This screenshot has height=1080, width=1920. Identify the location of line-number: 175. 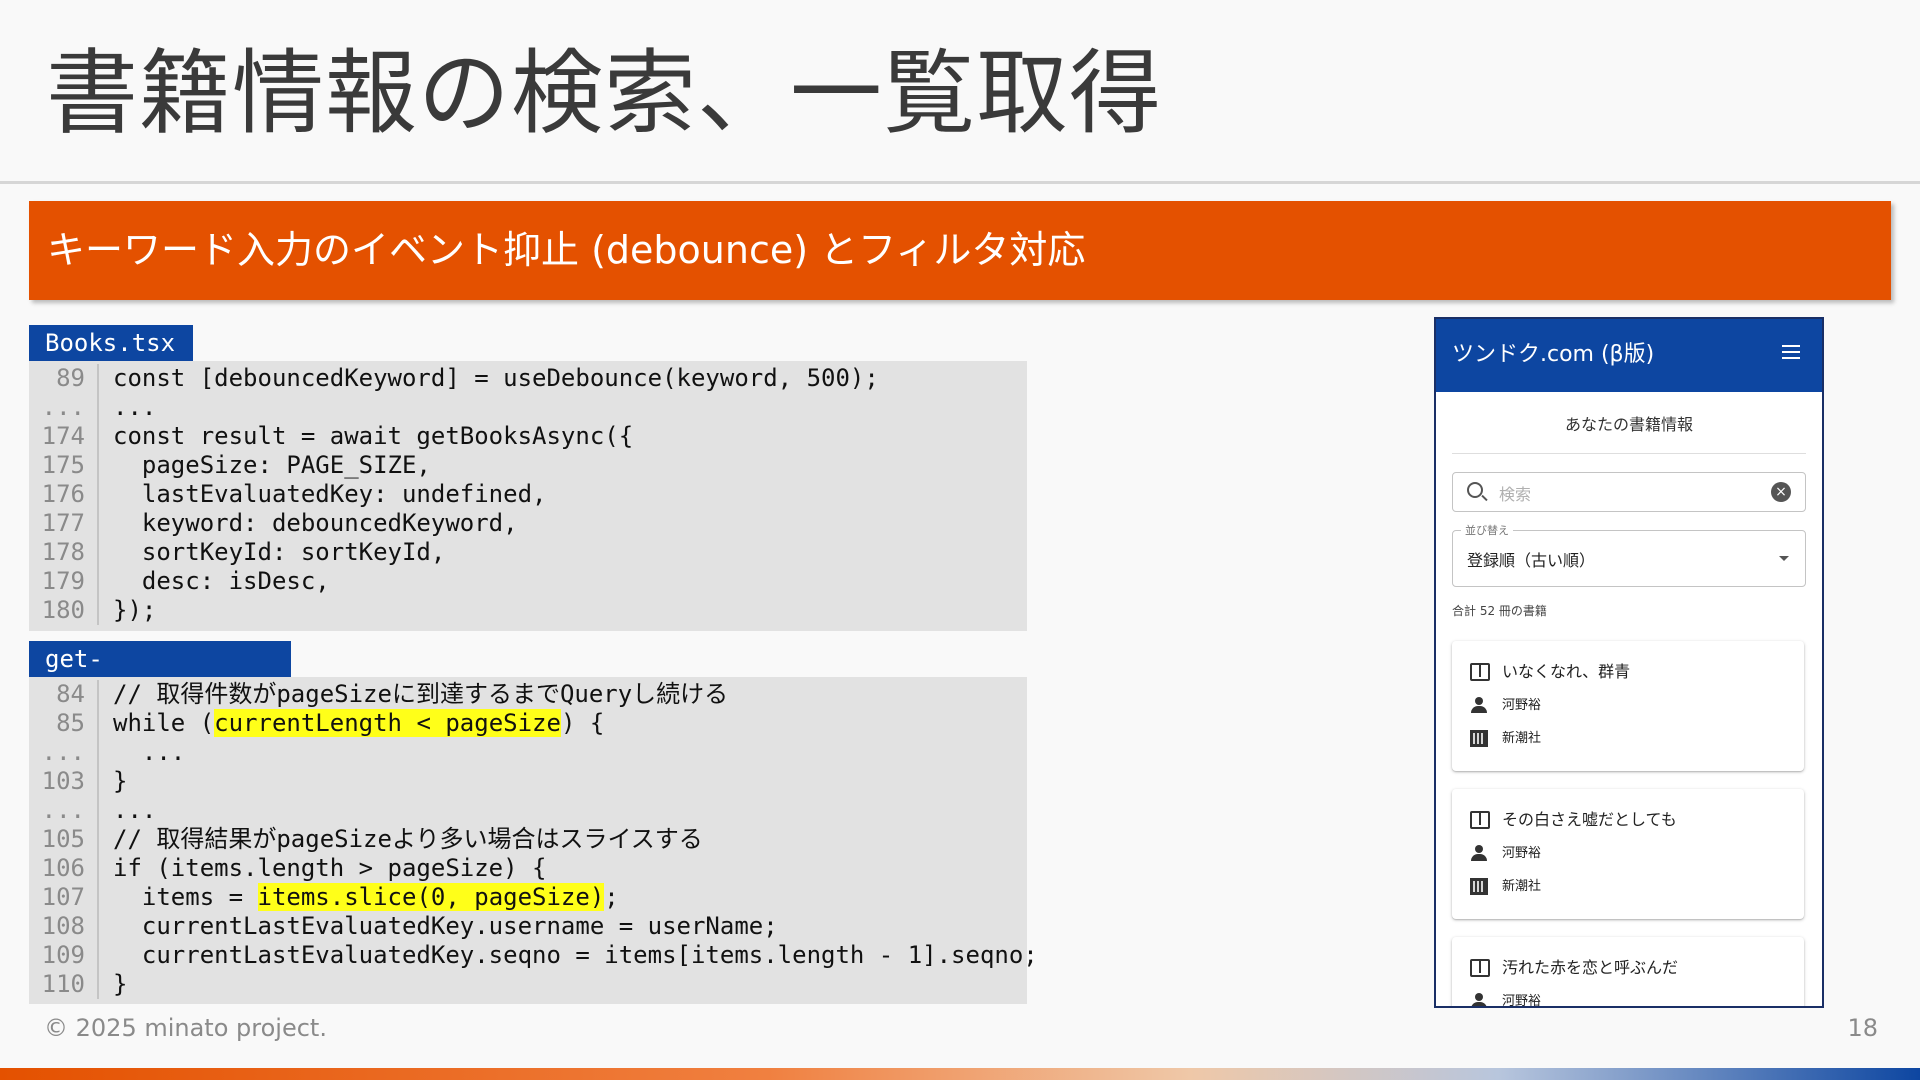
(63, 465).